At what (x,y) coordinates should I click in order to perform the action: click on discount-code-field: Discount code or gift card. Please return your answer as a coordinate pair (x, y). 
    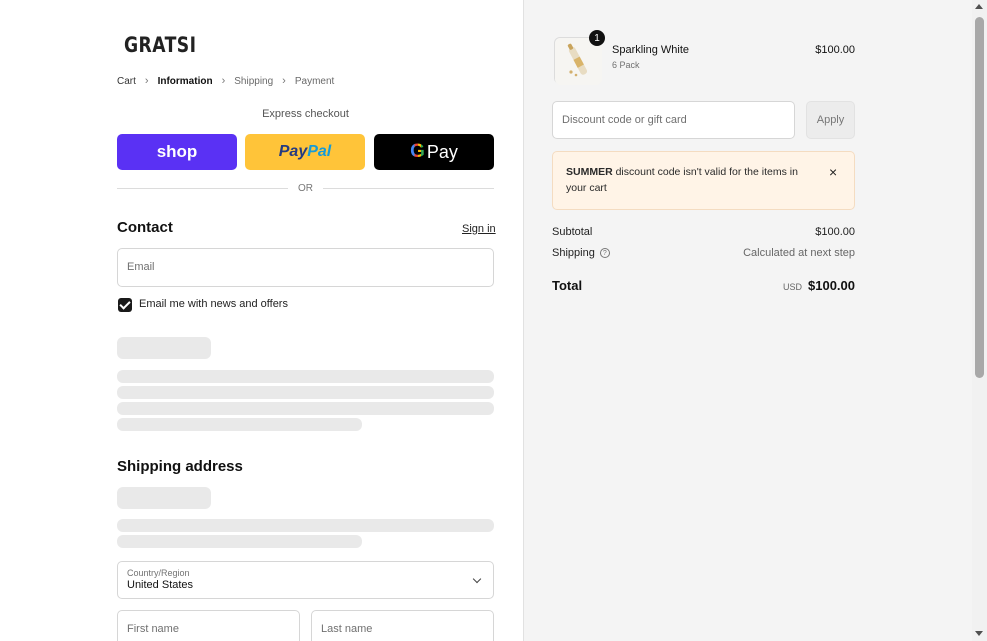
    Looking at the image, I should click on (673, 120).